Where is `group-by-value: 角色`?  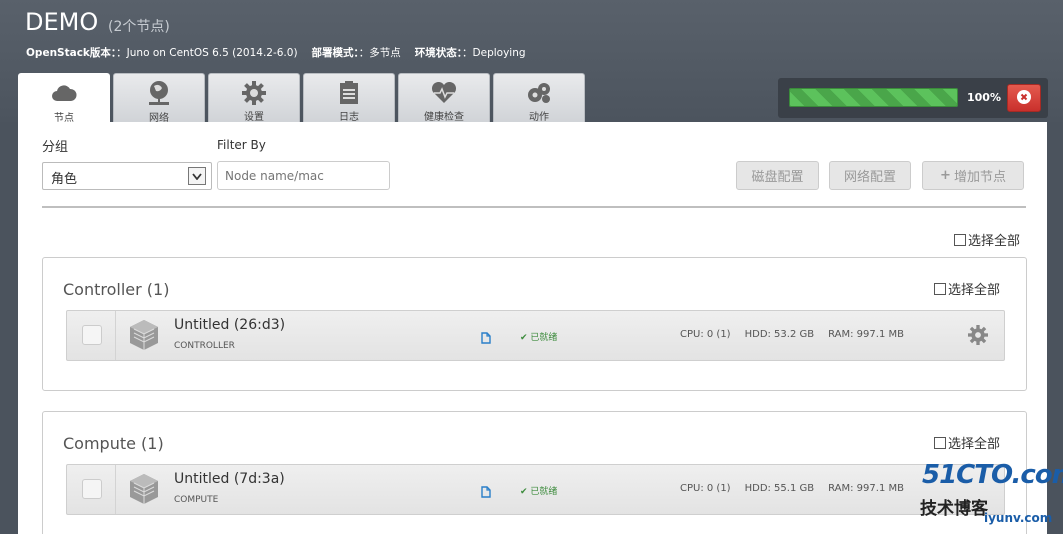
group-by-value: 角色 is located at coordinates (64, 179).